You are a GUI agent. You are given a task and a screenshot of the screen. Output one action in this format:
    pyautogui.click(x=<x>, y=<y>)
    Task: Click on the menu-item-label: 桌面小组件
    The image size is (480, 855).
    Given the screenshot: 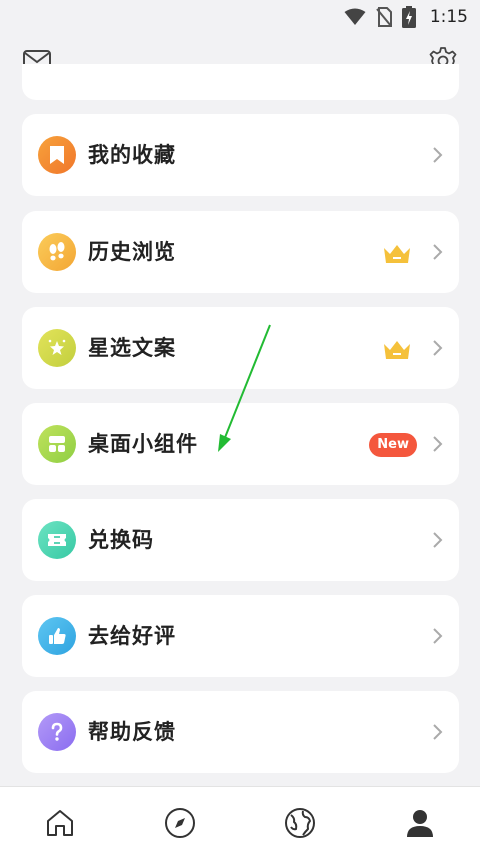 What is the action you would take?
    pyautogui.click(x=143, y=444)
    